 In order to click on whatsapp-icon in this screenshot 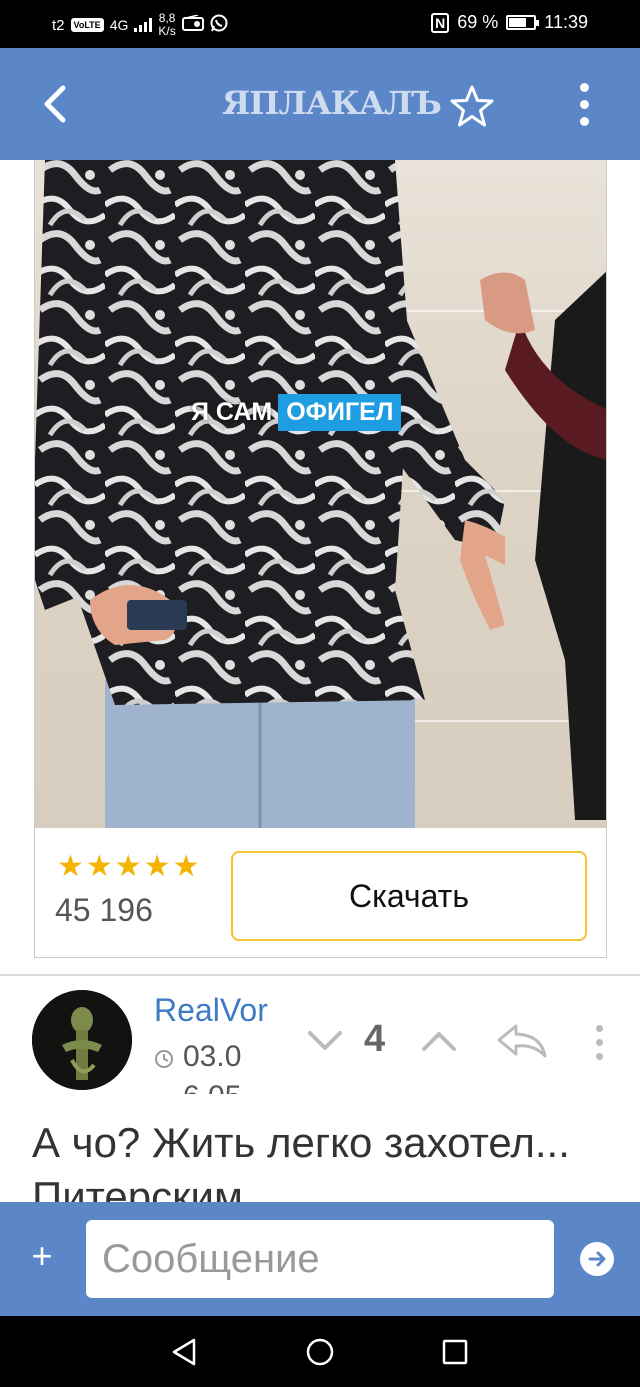, I will do `click(219, 25)`.